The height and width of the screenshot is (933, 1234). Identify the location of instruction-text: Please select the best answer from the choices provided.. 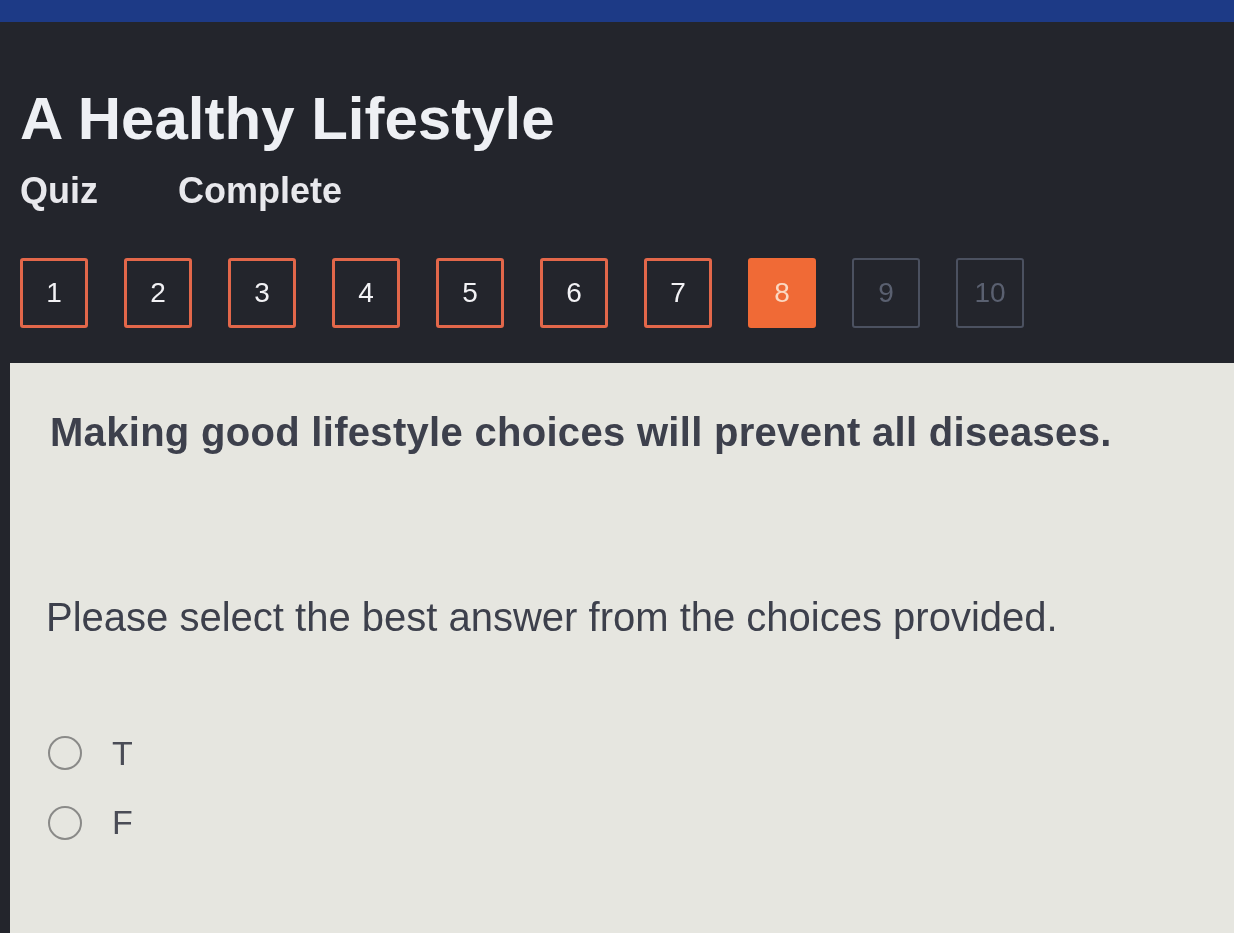
(552, 617).